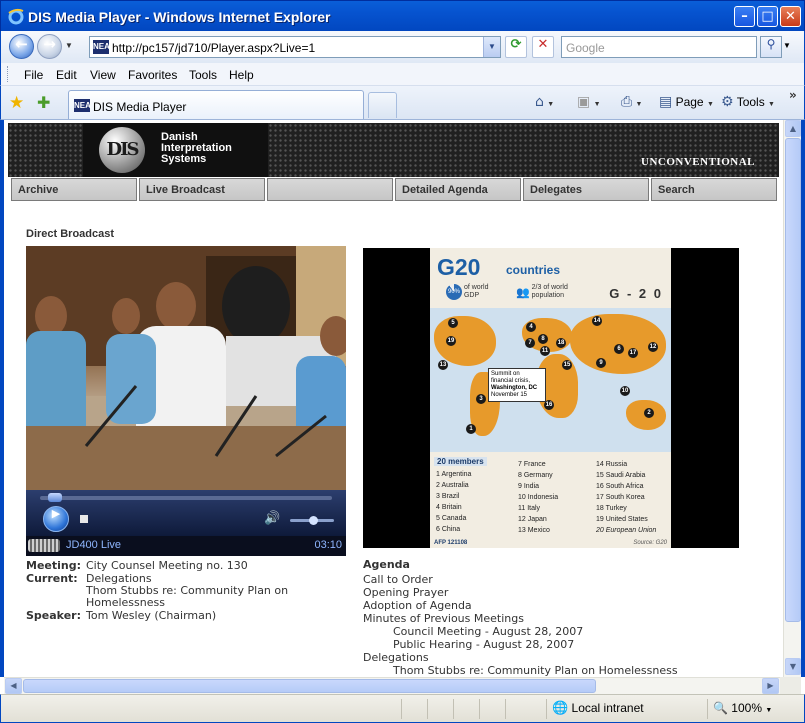 The height and width of the screenshot is (723, 805). What do you see at coordinates (509, 395) in the screenshot?
I see `callout-line: November 15` at bounding box center [509, 395].